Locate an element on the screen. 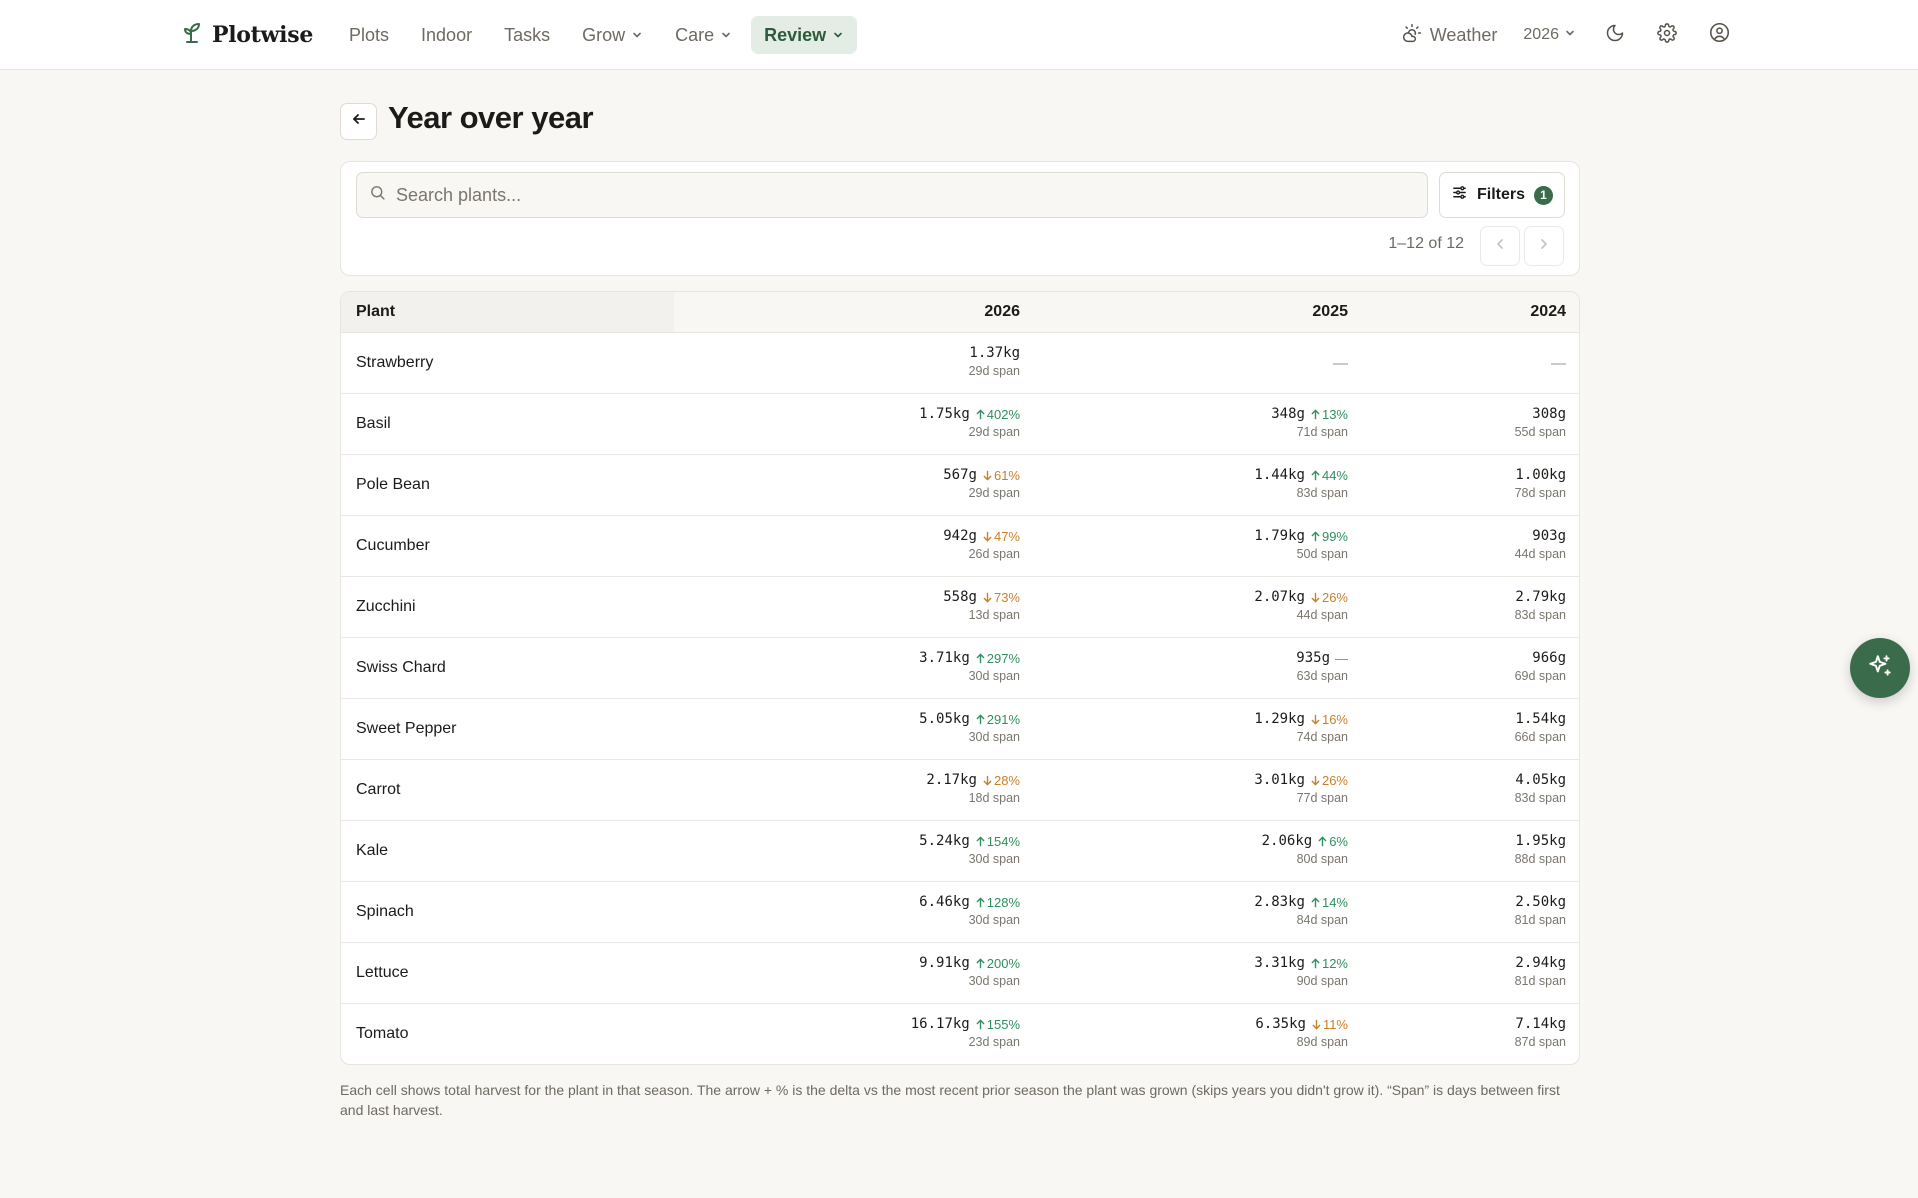  harvest-cell: 1.79kg 99% 50d span is located at coordinates (1301, 544).